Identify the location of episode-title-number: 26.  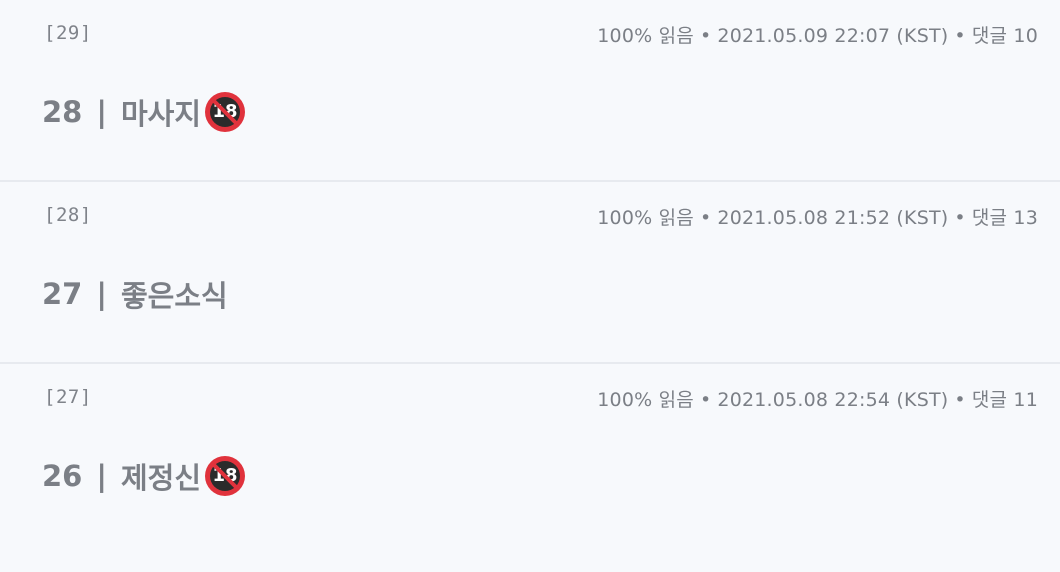
(62, 476).